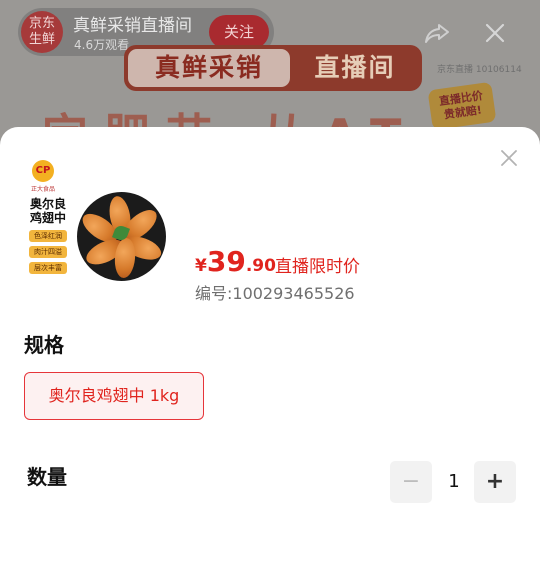  Describe the element at coordinates (355, 67) in the screenshot. I see `banner-right-text: 直播间` at that location.